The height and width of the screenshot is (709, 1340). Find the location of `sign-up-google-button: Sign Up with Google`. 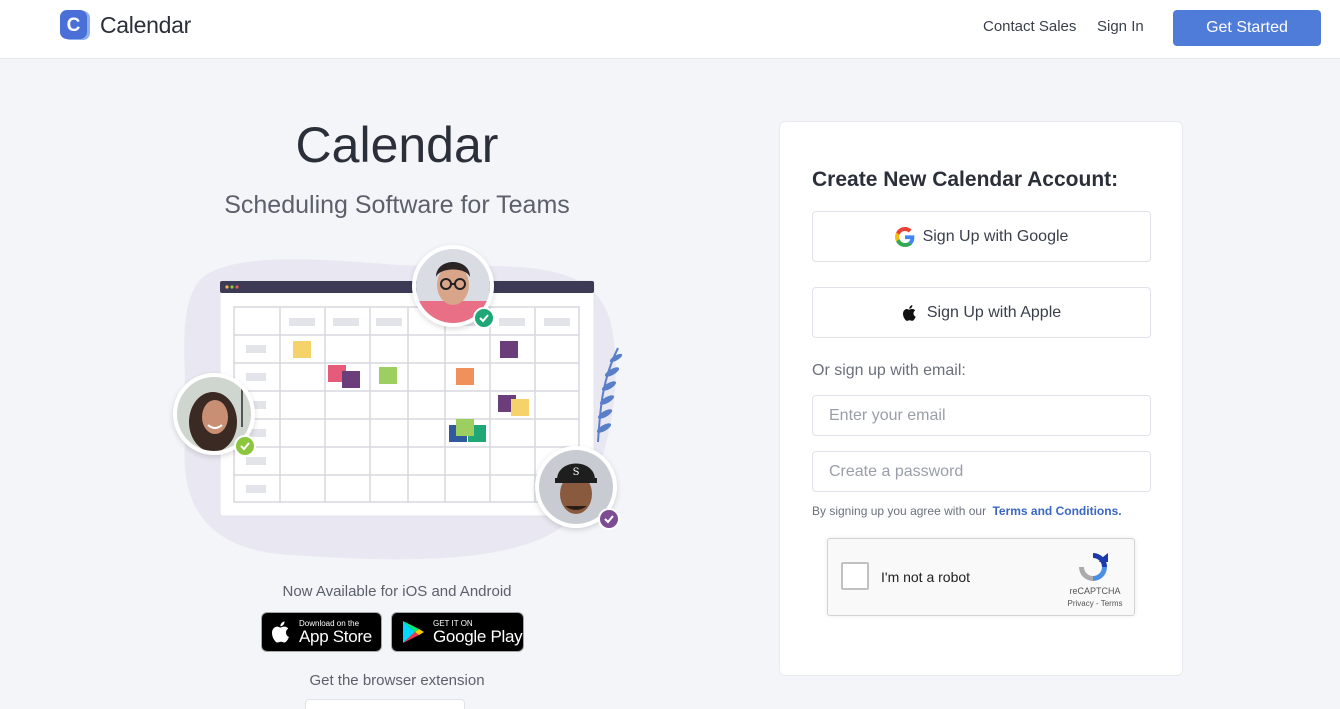

sign-up-google-button: Sign Up with Google is located at coordinates (981, 236).